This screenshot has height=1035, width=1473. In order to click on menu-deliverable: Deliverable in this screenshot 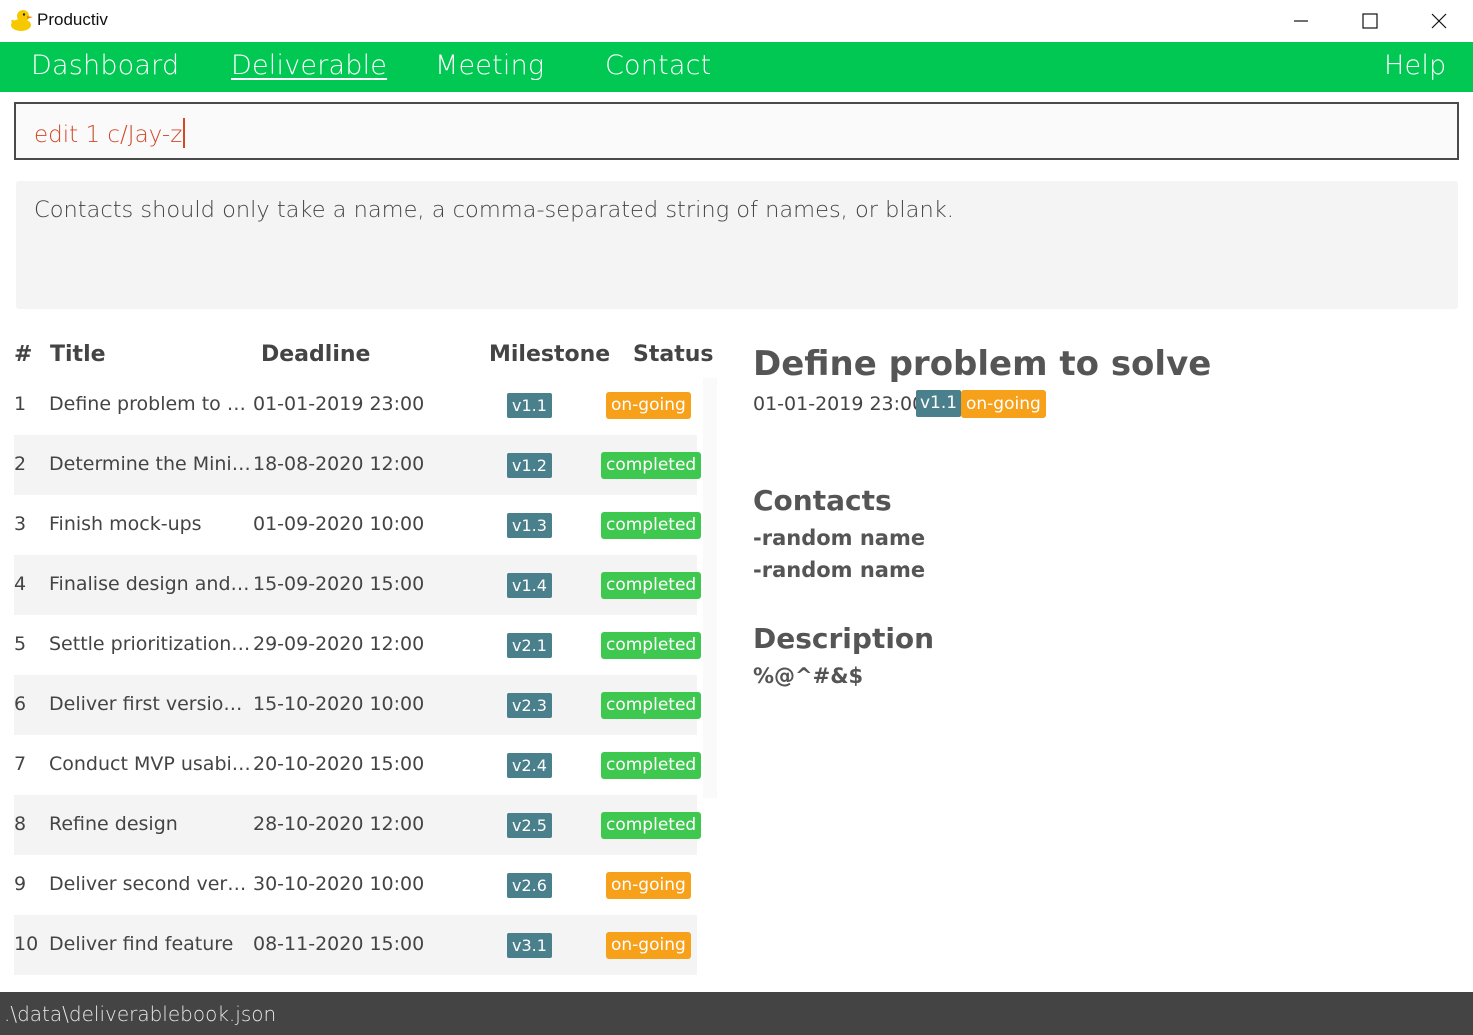, I will do `click(309, 65)`.